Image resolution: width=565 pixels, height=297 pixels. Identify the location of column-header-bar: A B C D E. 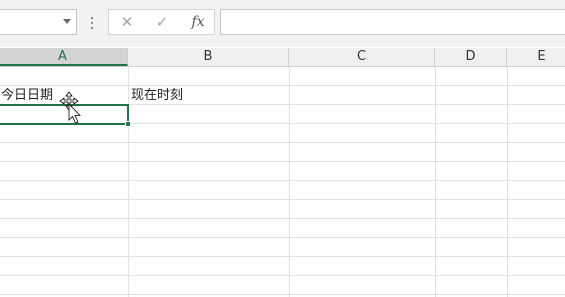
(282, 57).